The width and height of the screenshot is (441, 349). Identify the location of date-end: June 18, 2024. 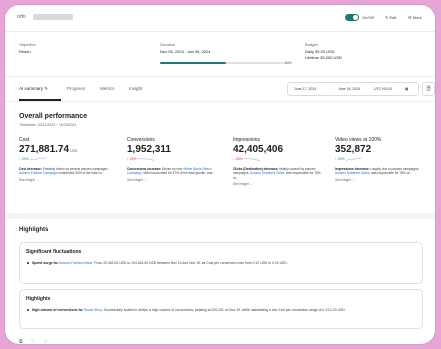
(349, 89).